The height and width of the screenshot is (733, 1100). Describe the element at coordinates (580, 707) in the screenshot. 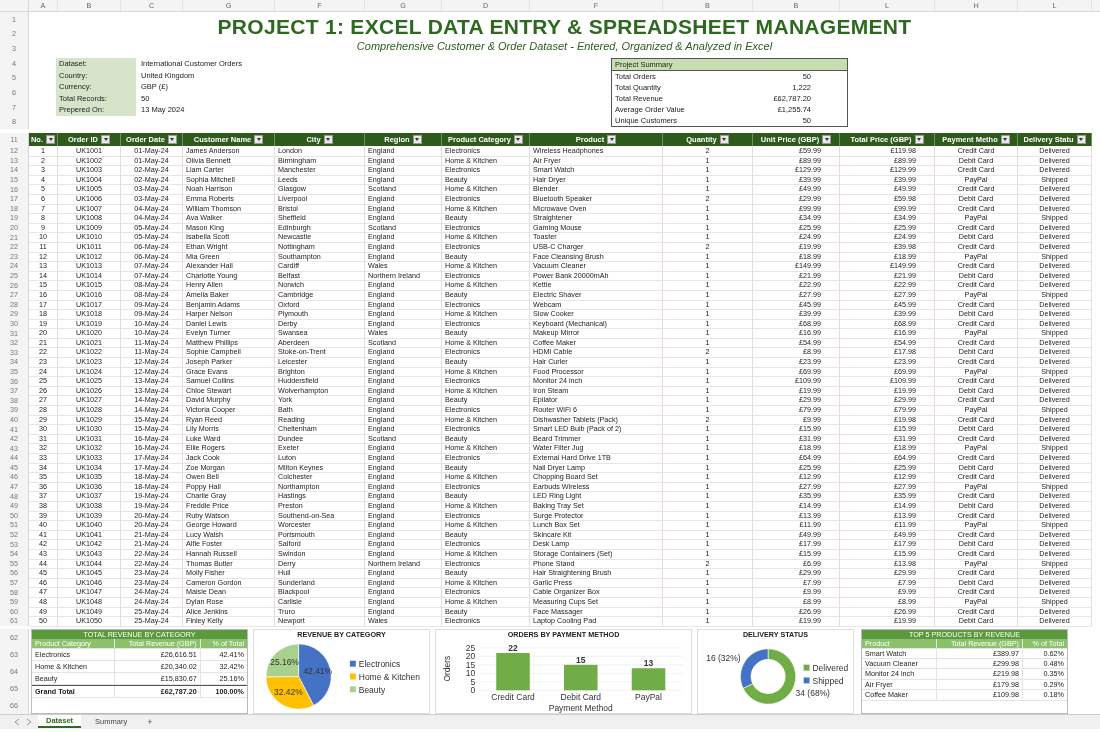

I see `axis-title: Payment Method` at that location.